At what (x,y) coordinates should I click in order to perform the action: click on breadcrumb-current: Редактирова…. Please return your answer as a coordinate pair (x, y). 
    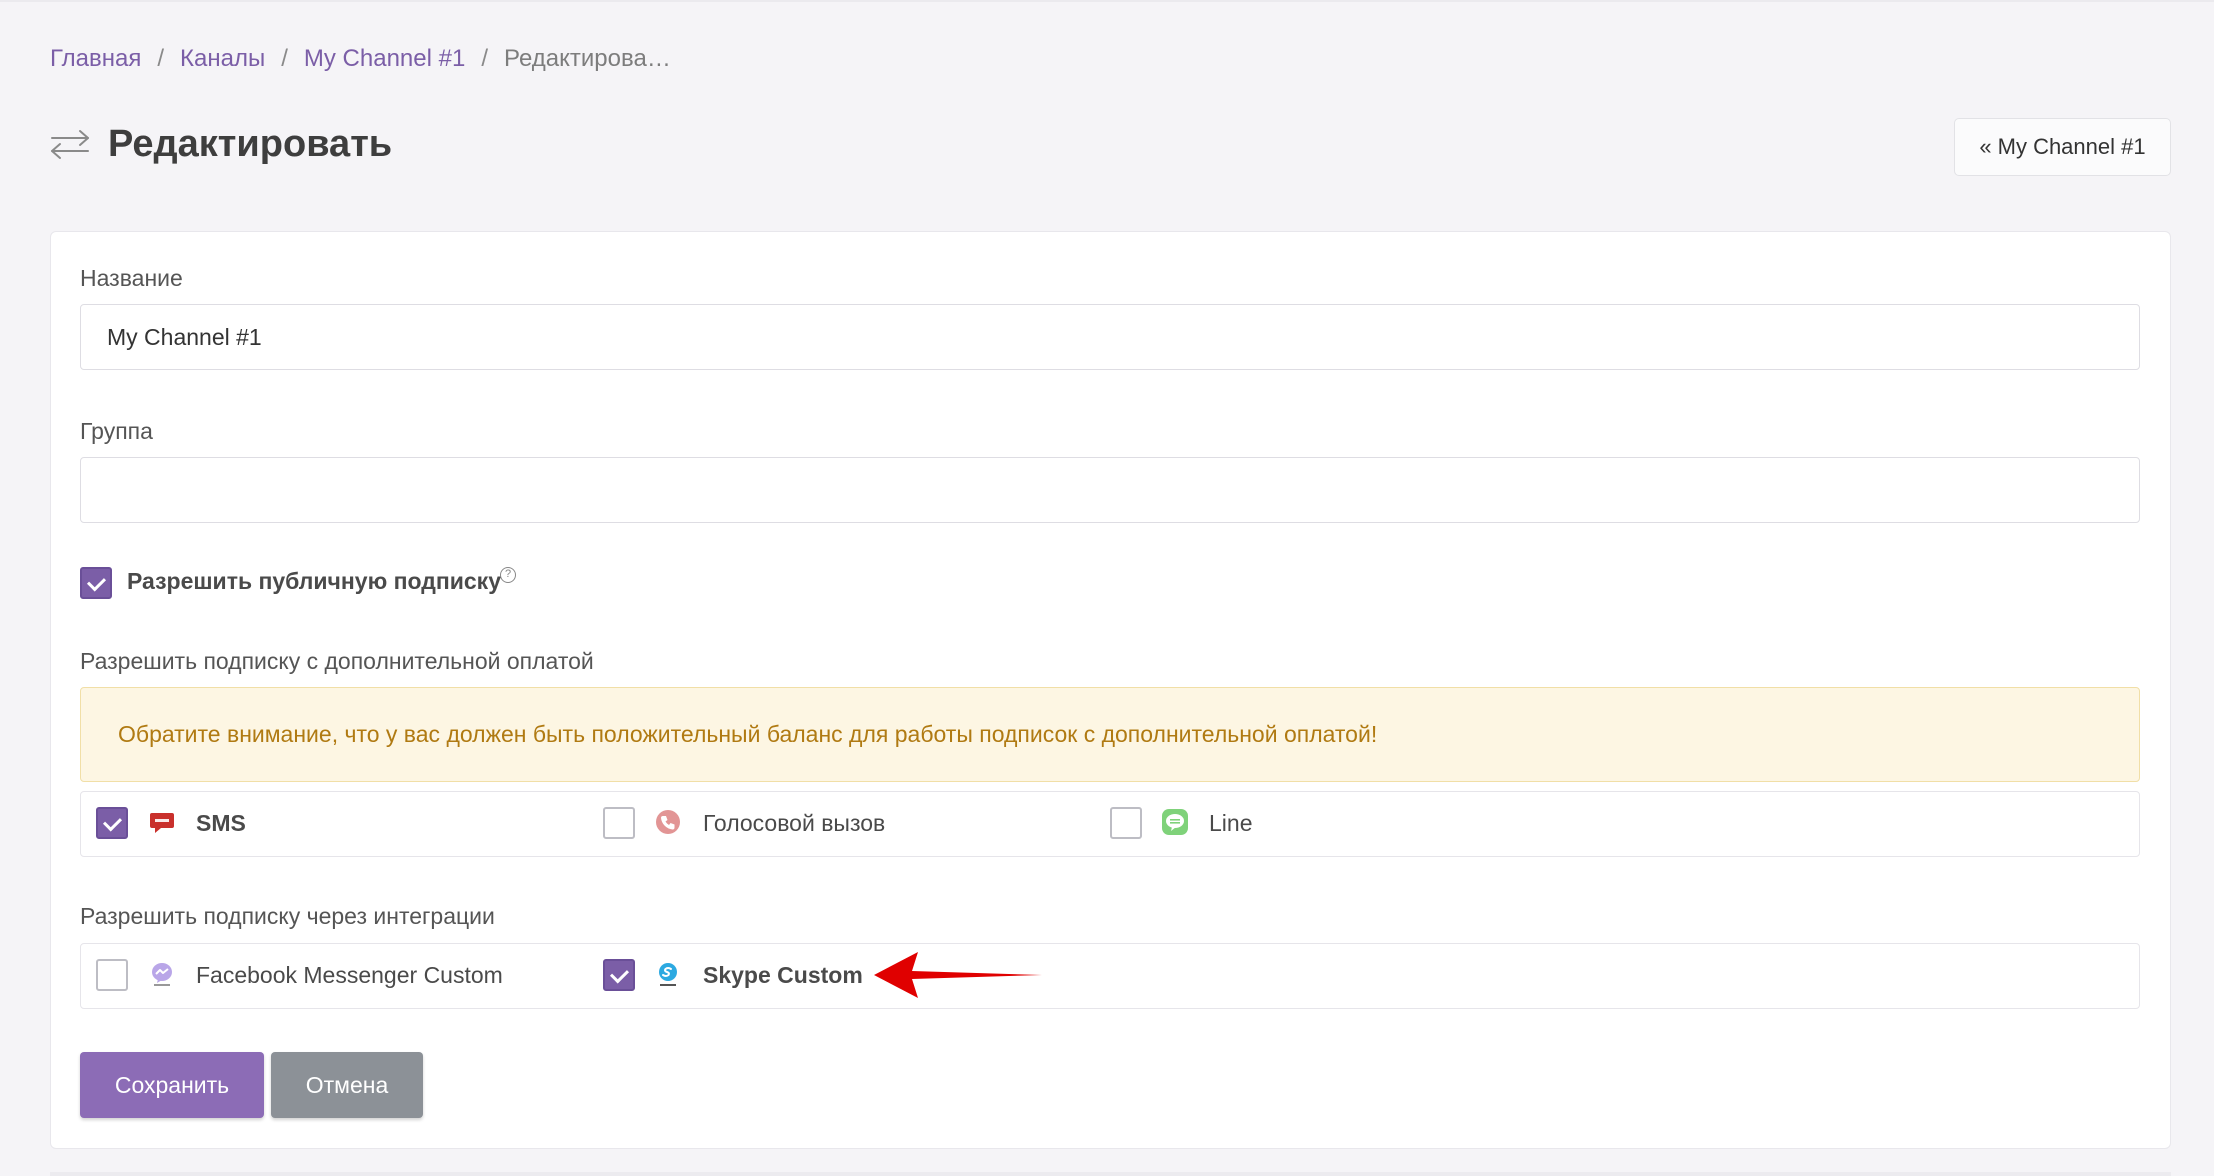
    Looking at the image, I should click on (587, 58).